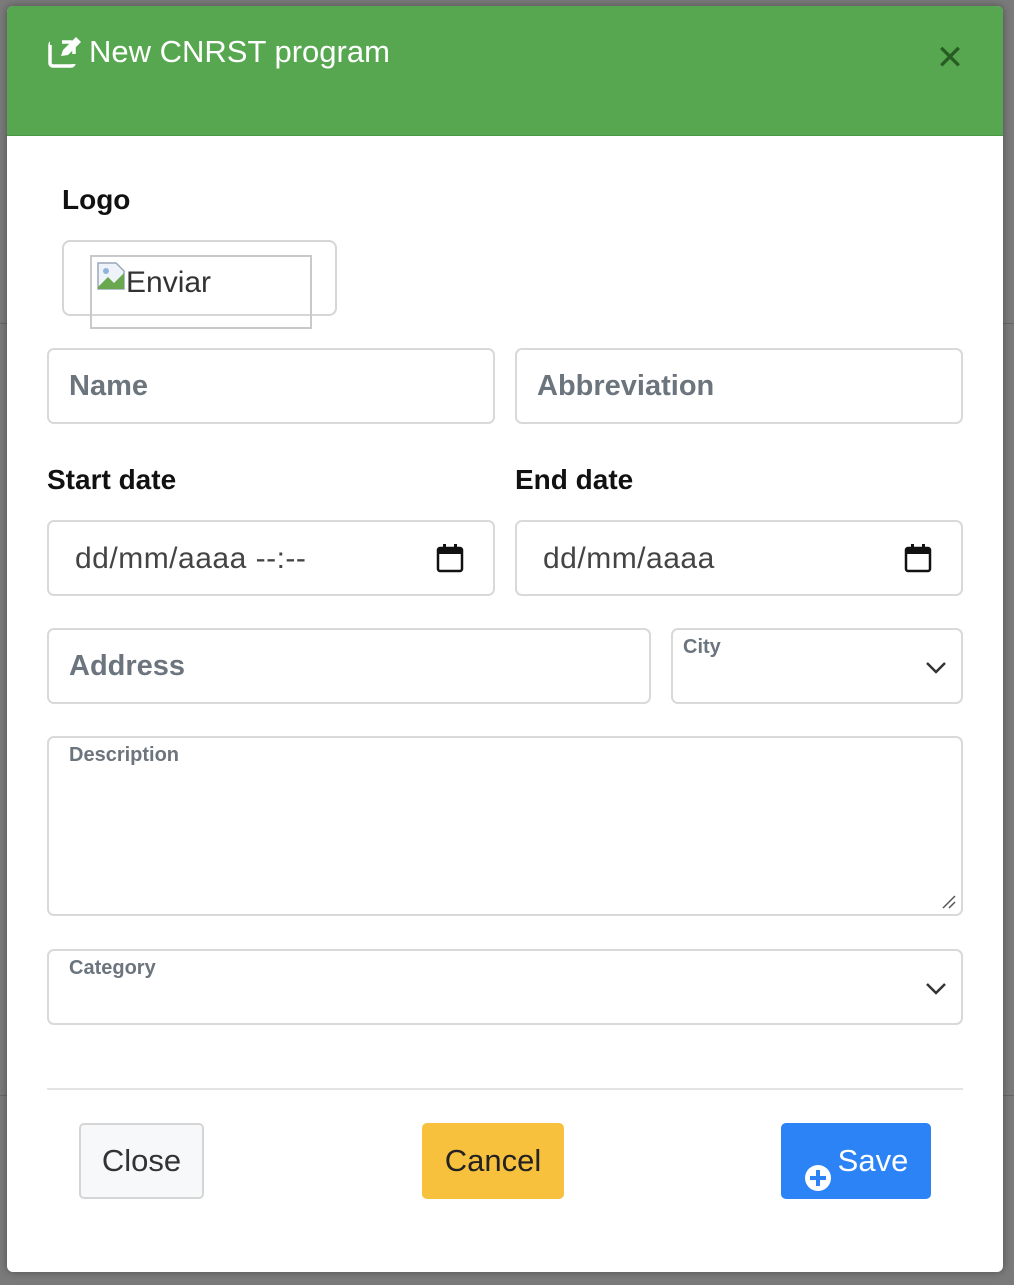  What do you see at coordinates (817, 666) in the screenshot?
I see `city-select: City` at bounding box center [817, 666].